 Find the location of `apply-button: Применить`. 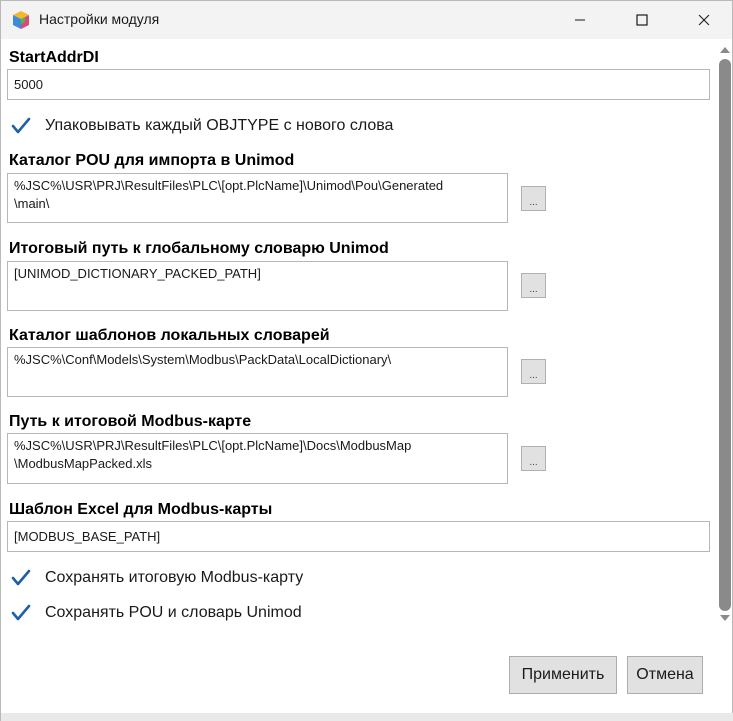

apply-button: Применить is located at coordinates (563, 675).